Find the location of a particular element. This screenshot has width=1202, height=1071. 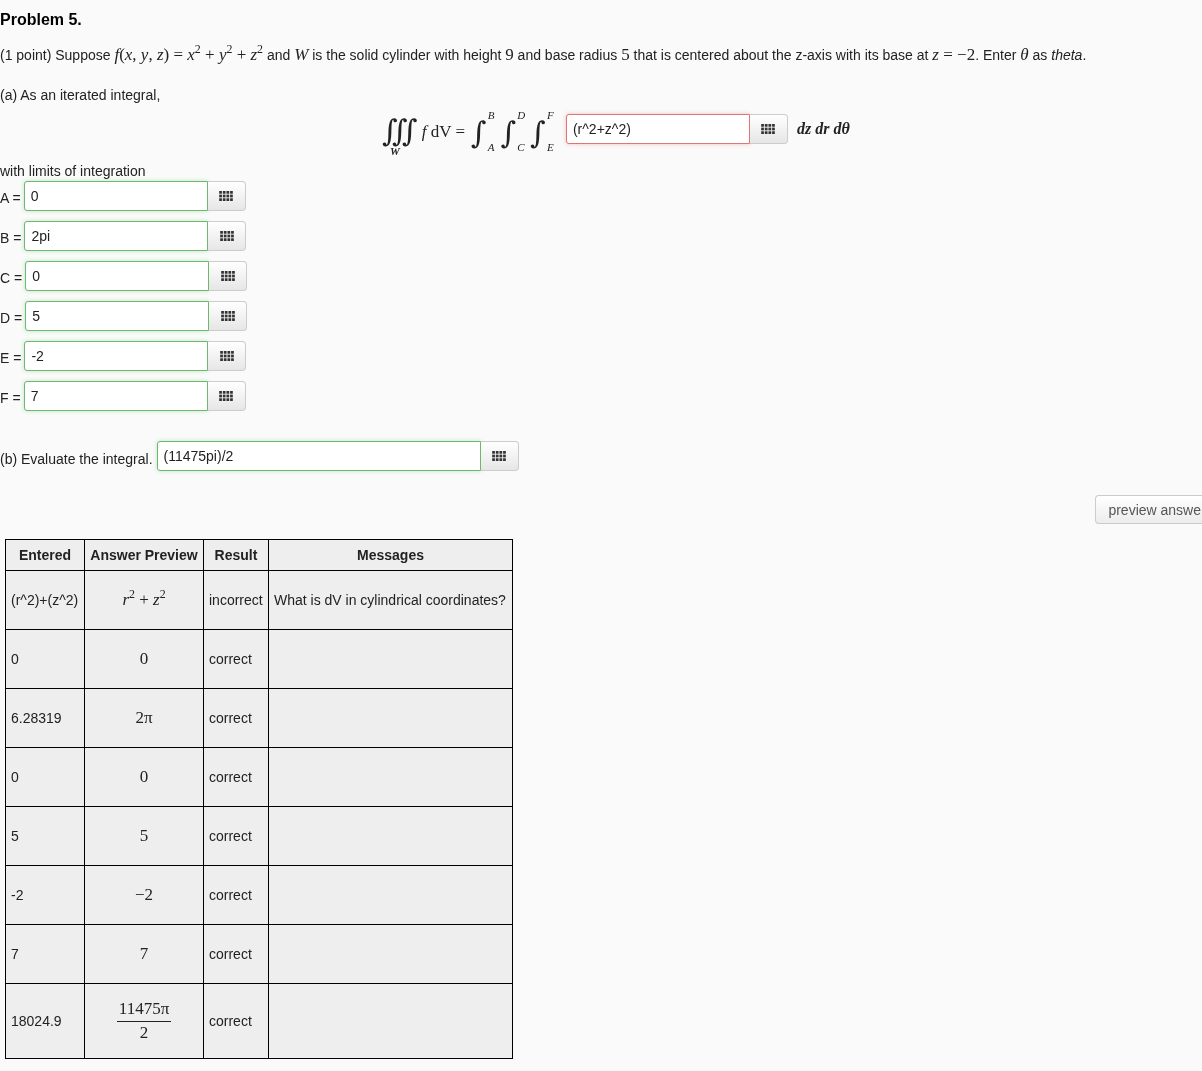

integrand-text: f dV = is located at coordinates (443, 132).